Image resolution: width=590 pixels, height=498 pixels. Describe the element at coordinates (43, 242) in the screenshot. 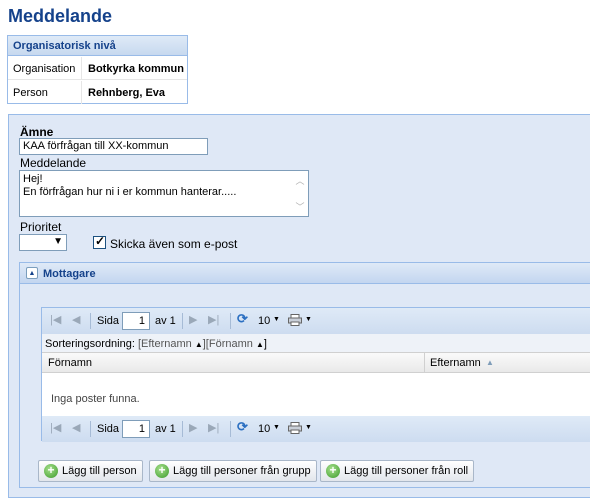

I see `priority-select: ▼` at that location.